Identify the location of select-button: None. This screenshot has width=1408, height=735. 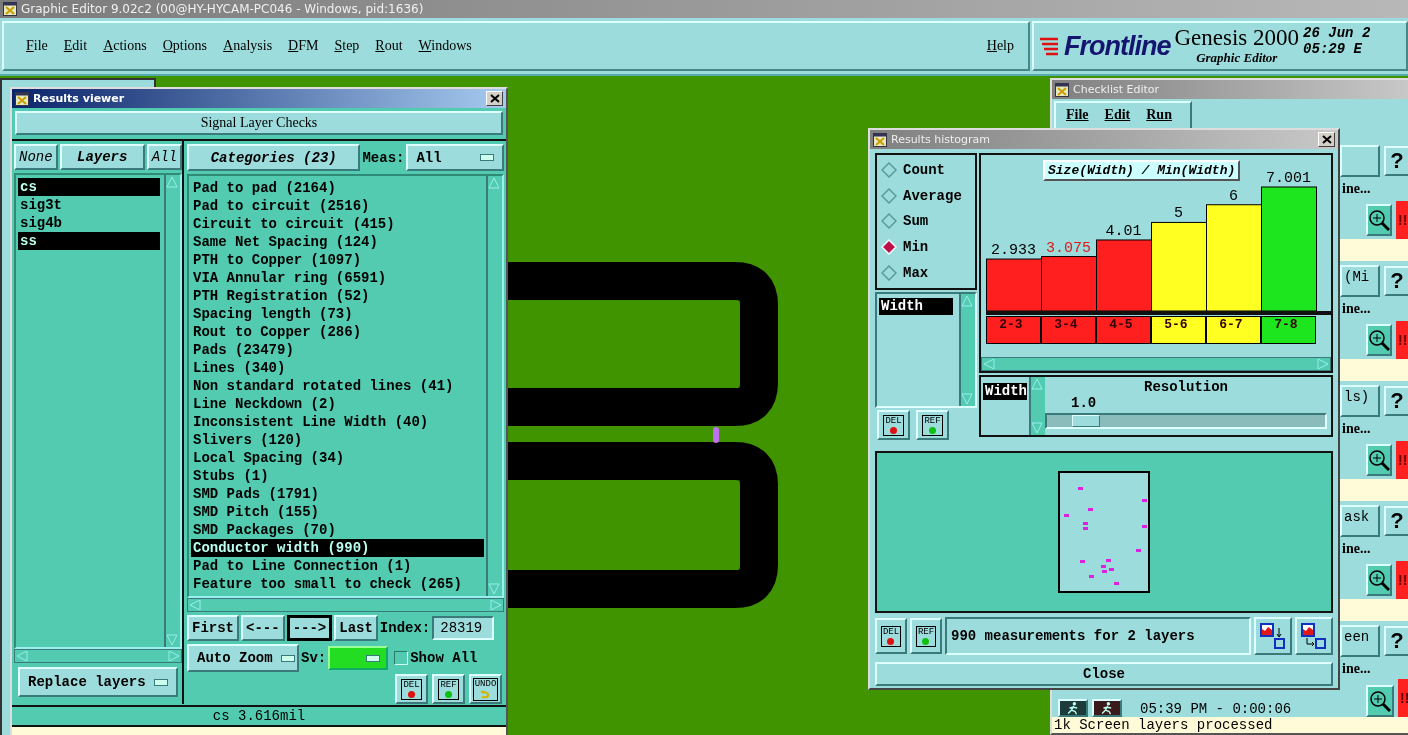
(36, 157).